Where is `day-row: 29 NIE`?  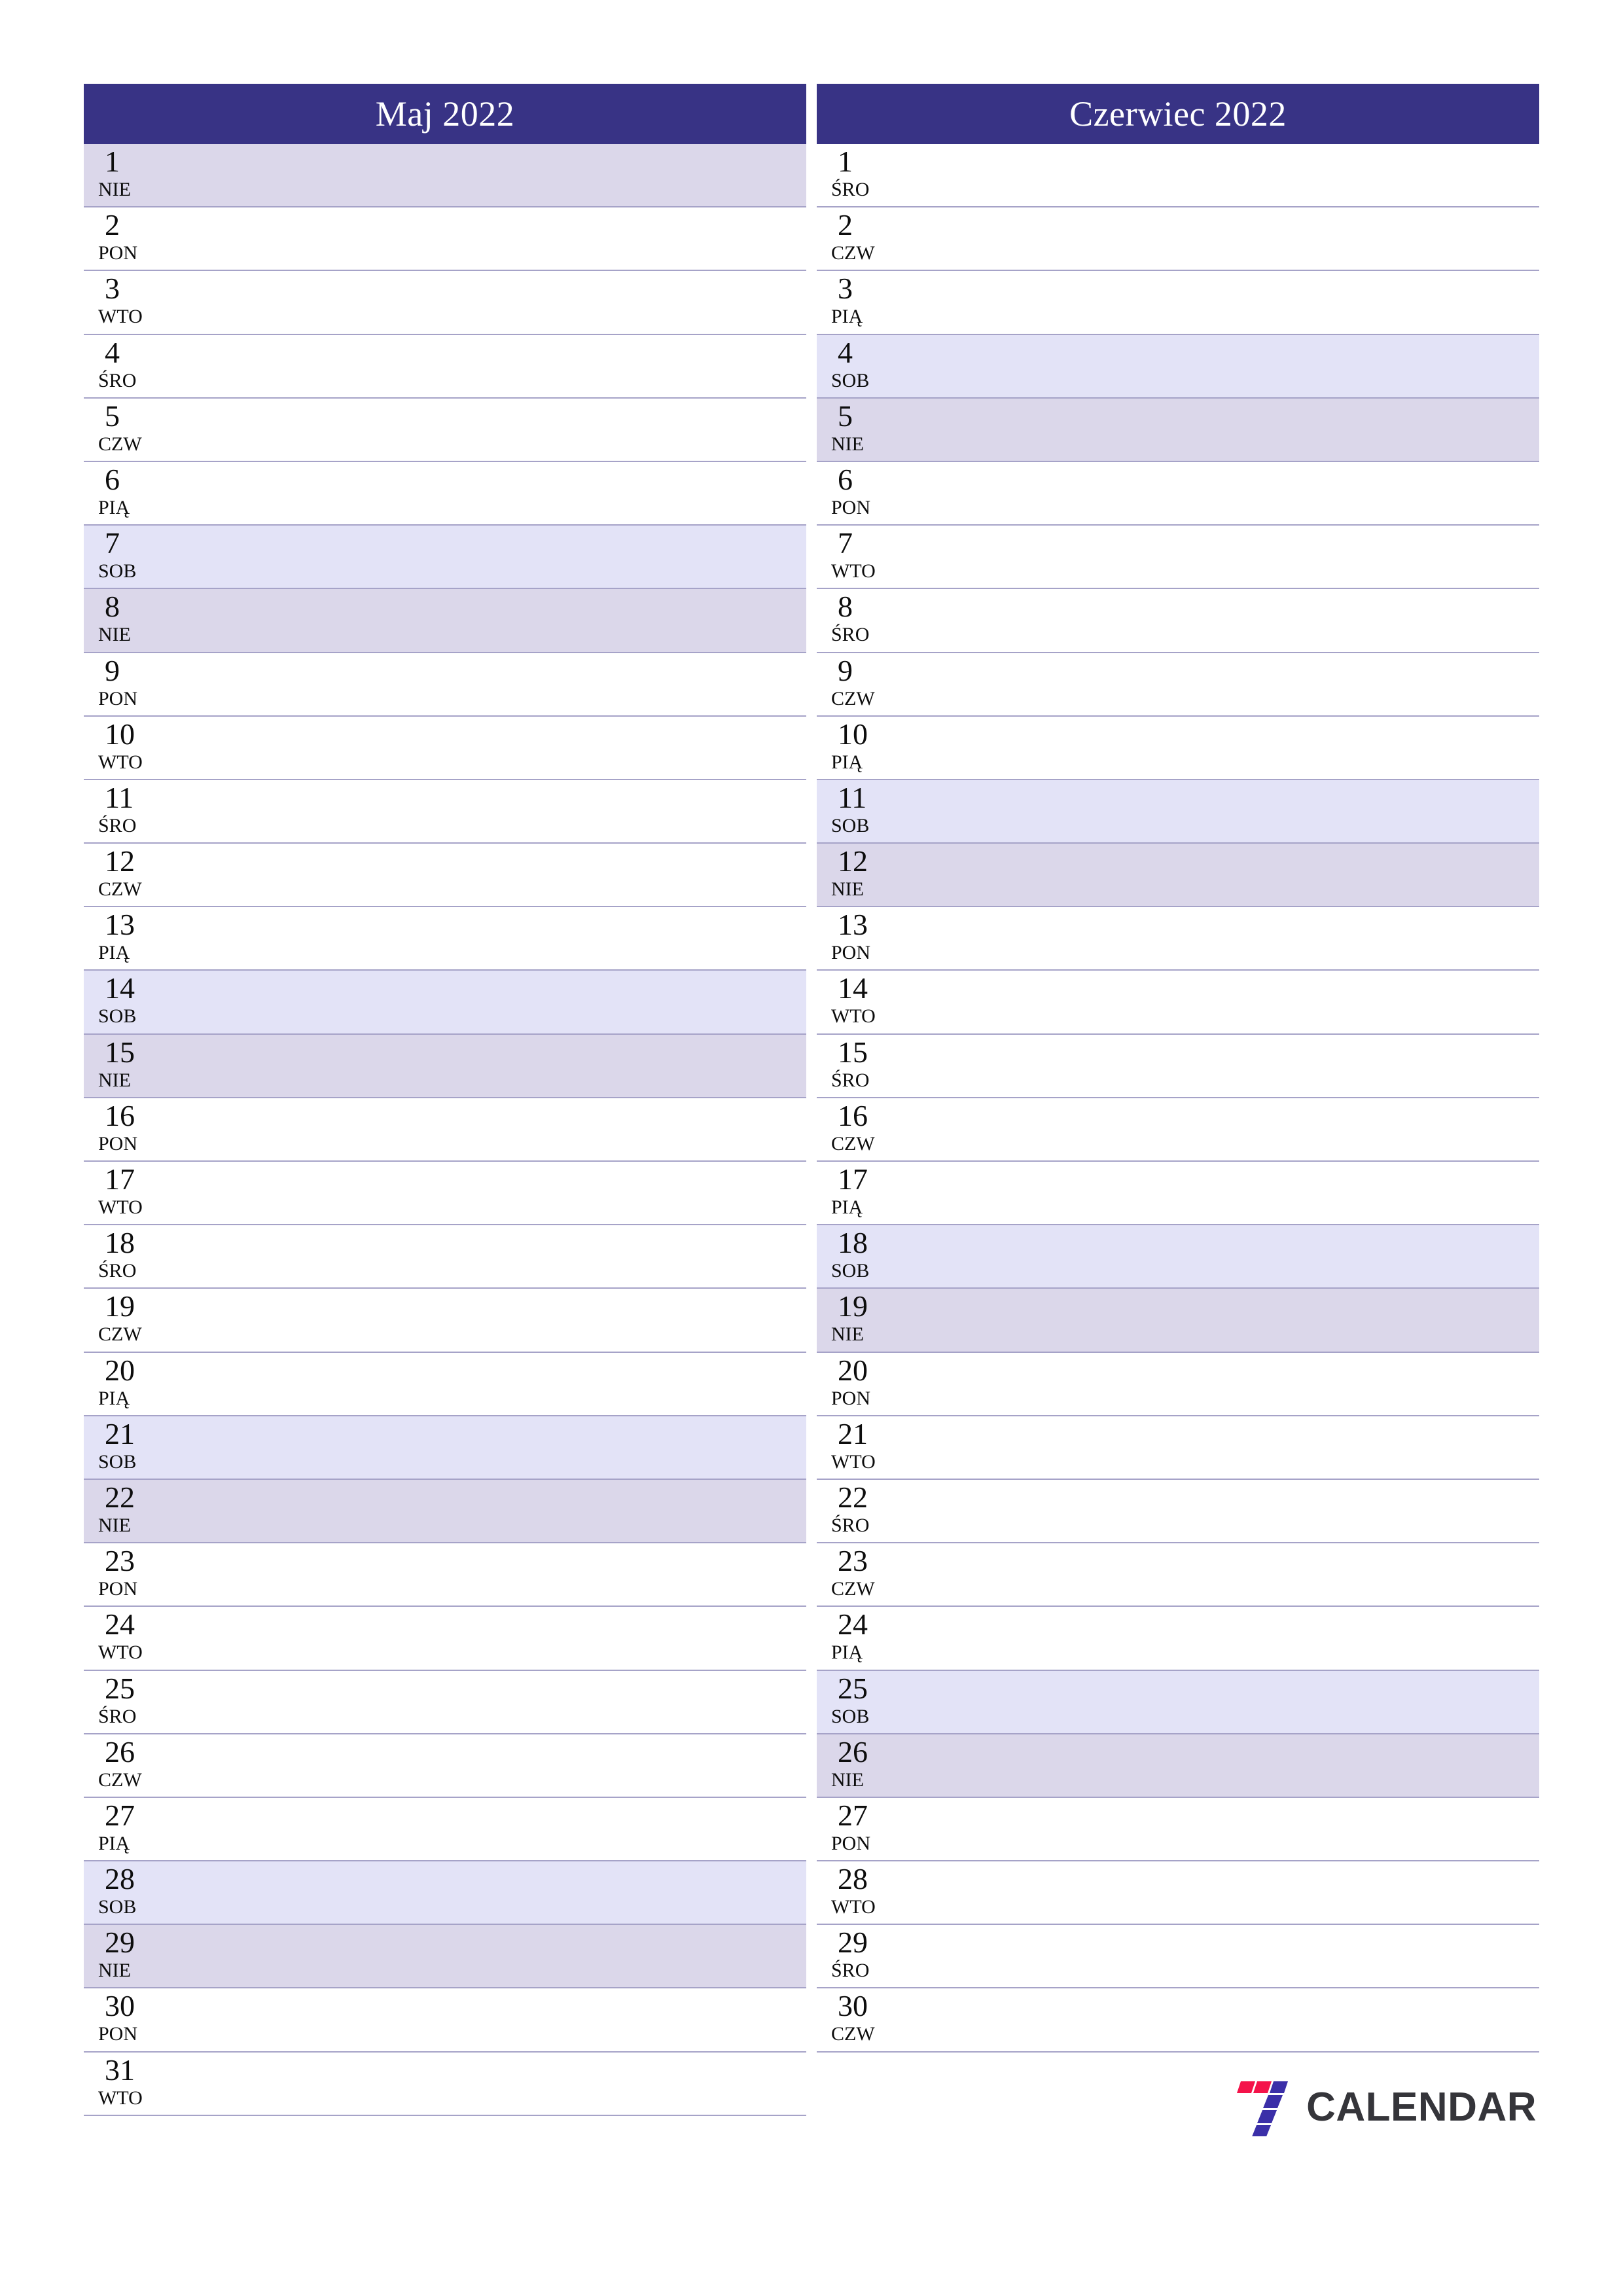 day-row: 29 NIE is located at coordinates (445, 1957).